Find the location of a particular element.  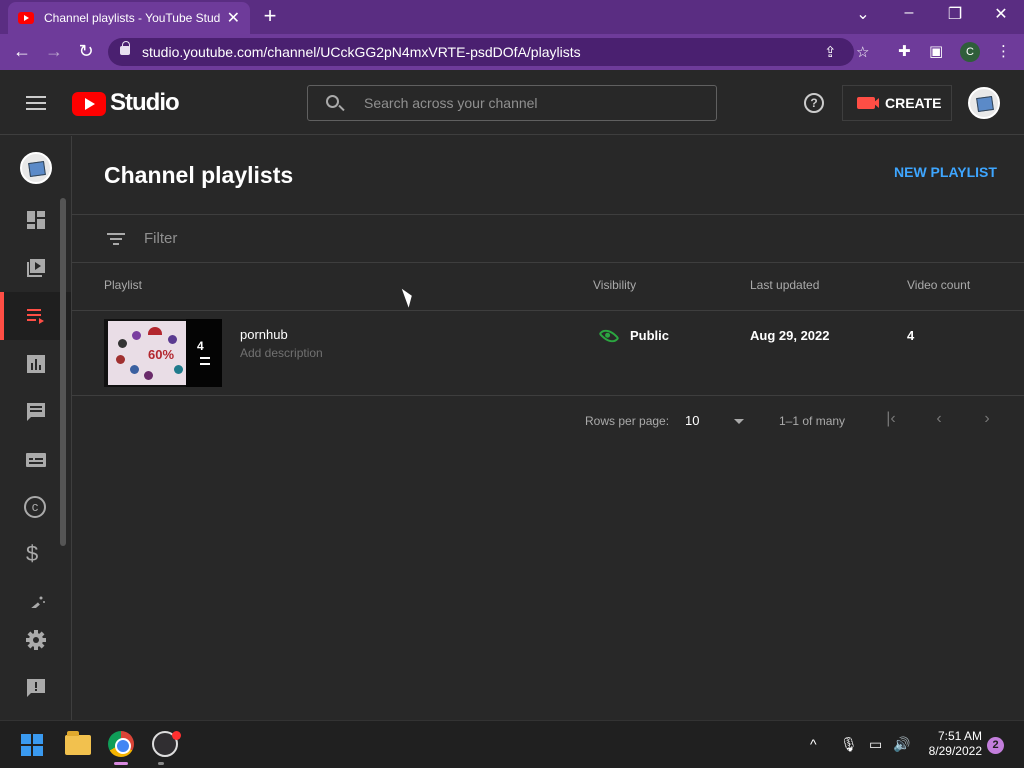

filter-bar: Filter is located at coordinates (548, 238).